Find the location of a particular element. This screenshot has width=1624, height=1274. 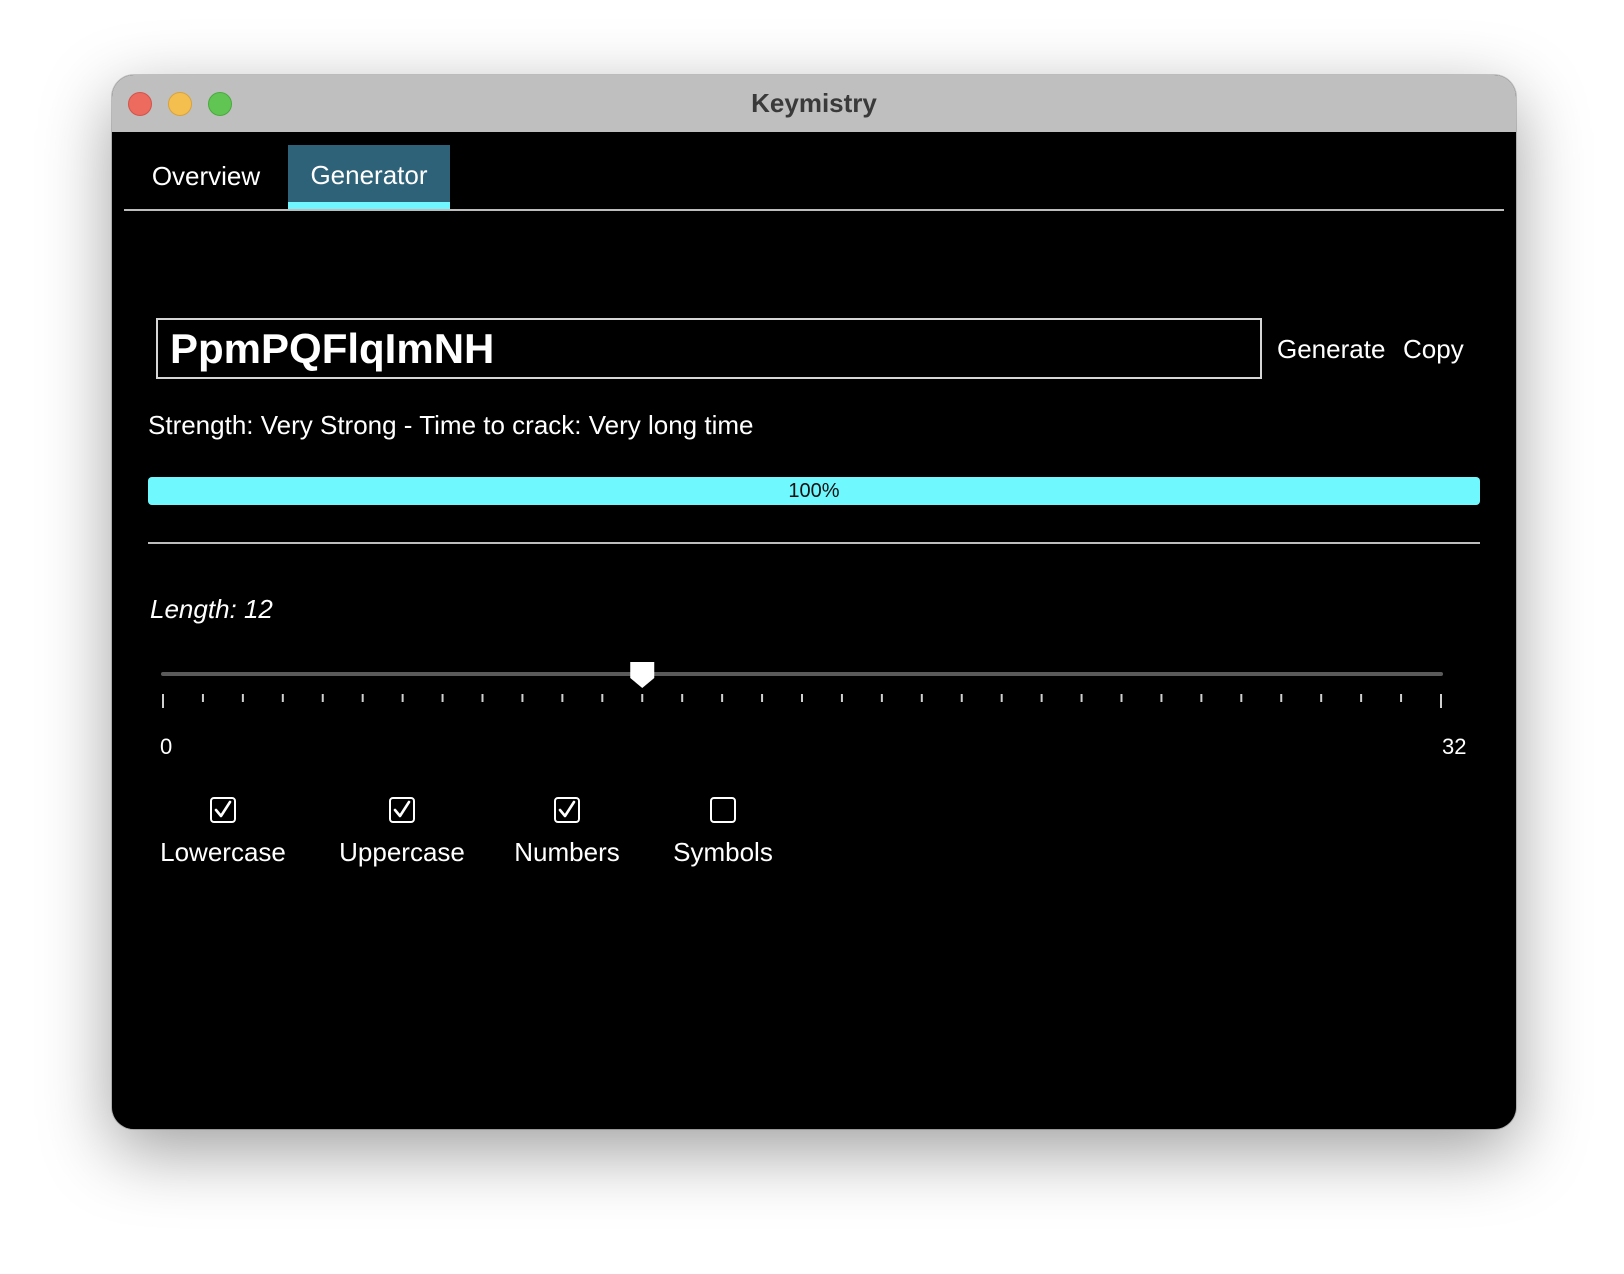

symbols-checkbox: Symbols is located at coordinates (723, 832).